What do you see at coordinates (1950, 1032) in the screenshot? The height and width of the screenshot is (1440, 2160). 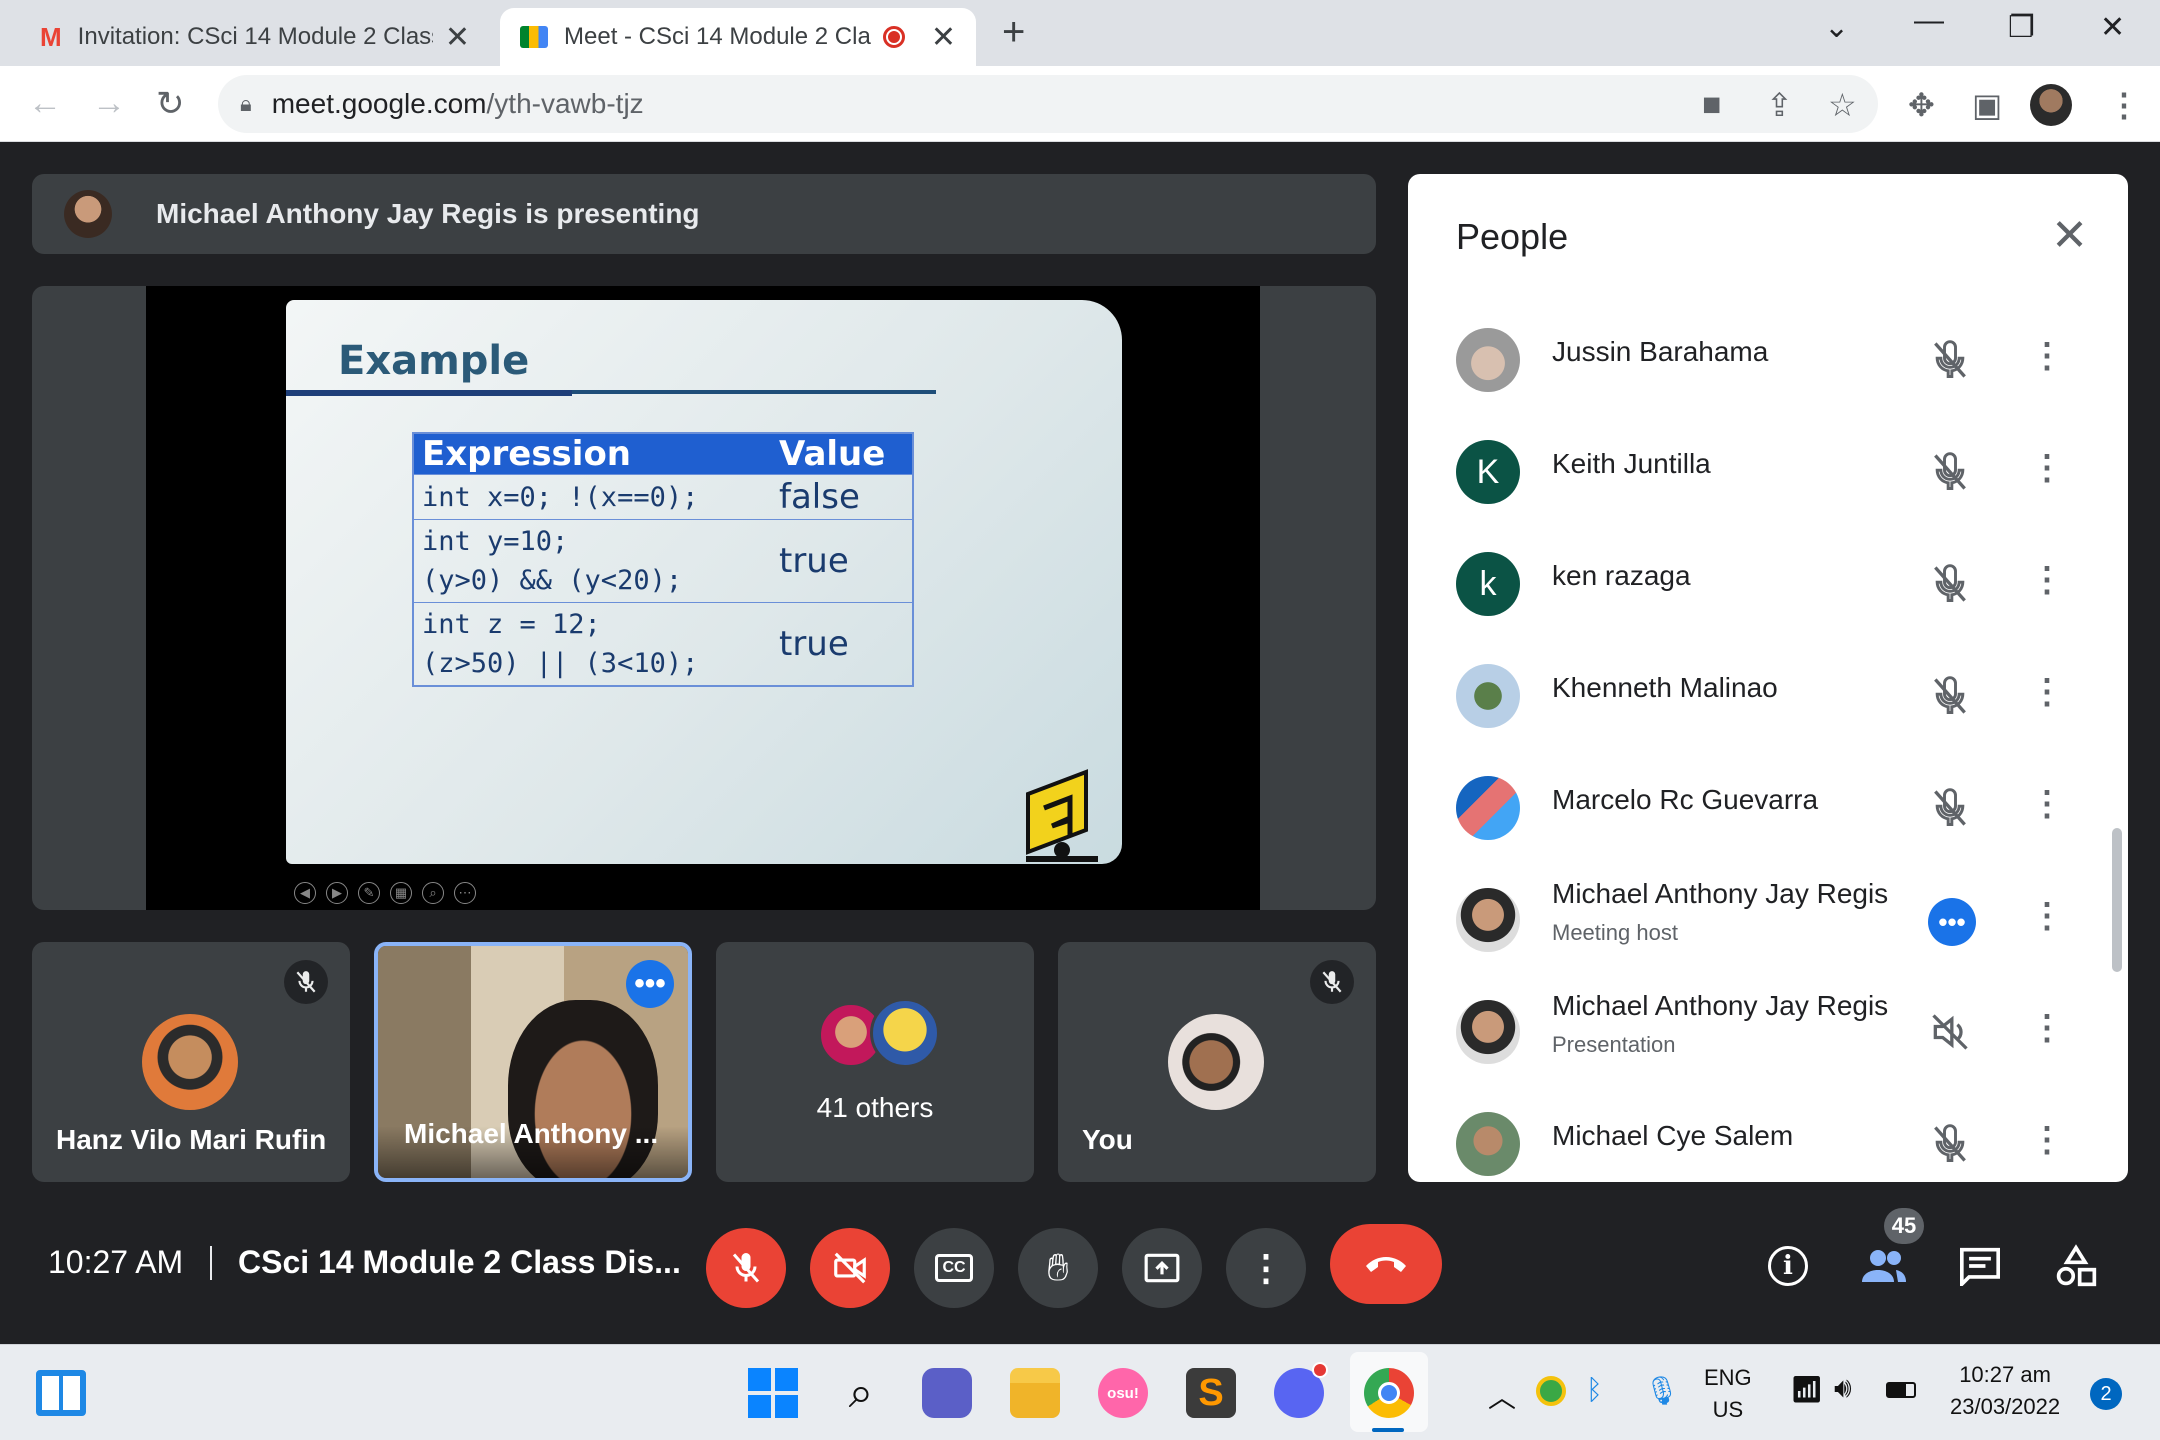 I see `volume-off-icon` at bounding box center [1950, 1032].